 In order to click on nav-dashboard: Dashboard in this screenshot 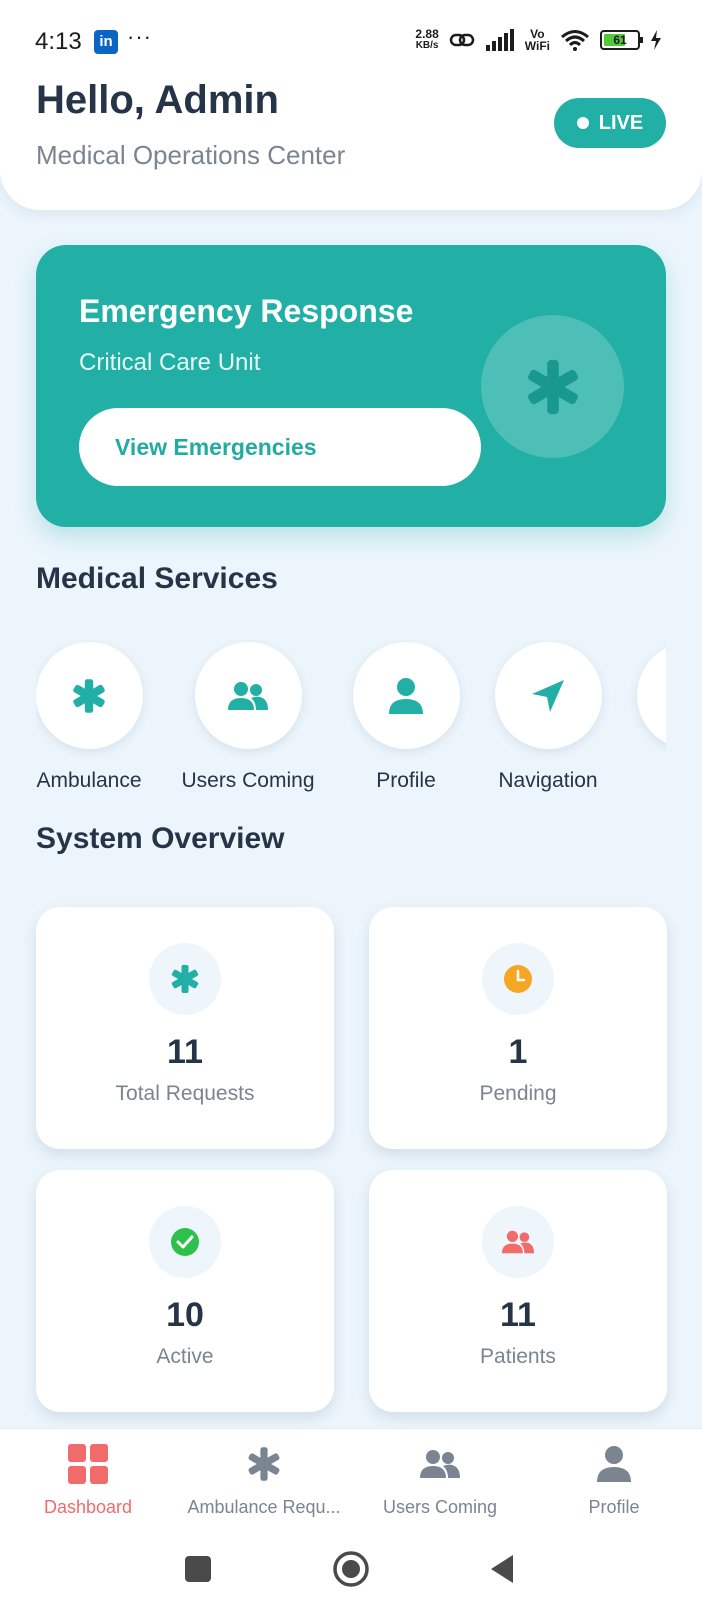, I will do `click(88, 1479)`.